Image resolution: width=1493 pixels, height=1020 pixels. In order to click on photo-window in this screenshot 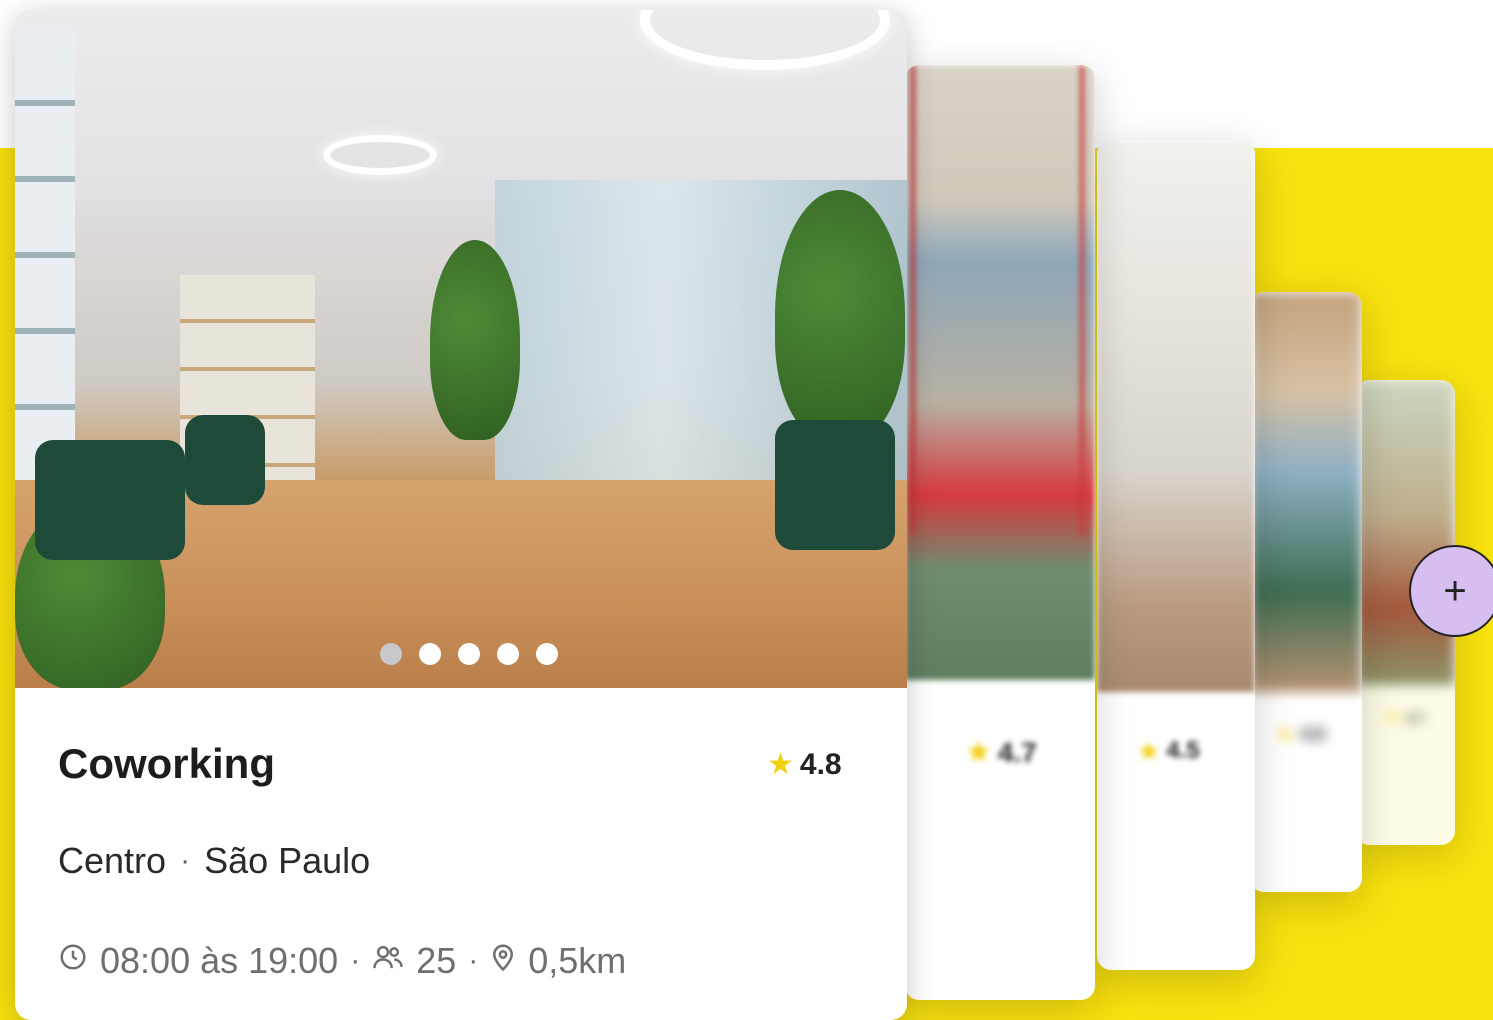, I will do `click(45, 260)`.